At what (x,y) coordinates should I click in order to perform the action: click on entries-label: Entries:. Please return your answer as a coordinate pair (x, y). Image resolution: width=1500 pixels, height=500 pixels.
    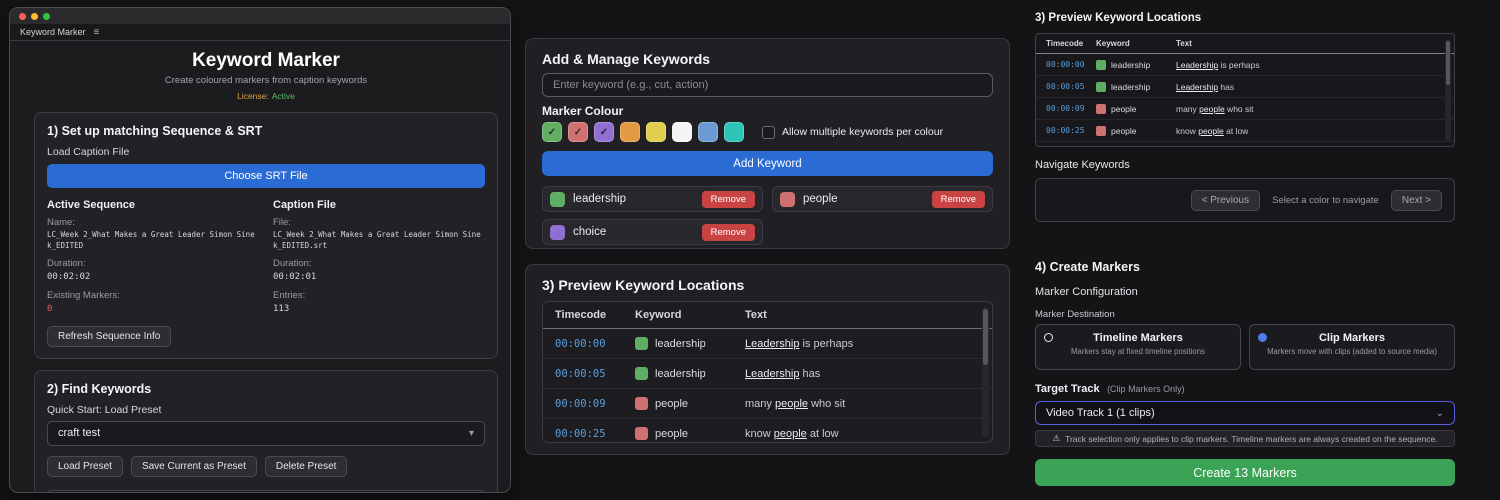
    Looking at the image, I should click on (289, 295).